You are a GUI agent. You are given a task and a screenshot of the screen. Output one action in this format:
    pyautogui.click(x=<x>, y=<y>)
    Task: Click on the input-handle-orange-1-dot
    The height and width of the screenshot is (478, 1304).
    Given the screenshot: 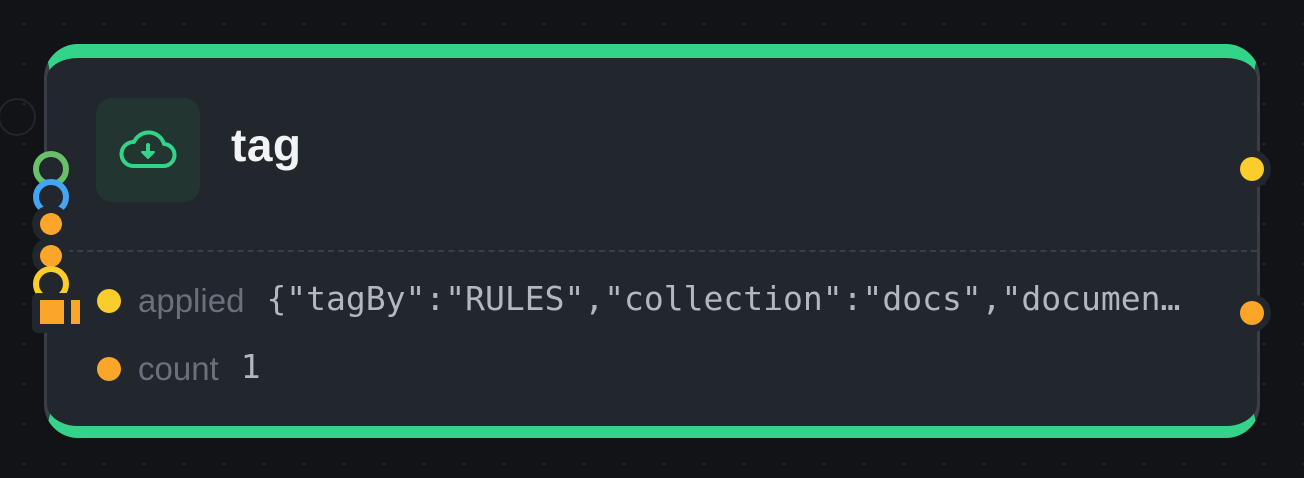 What is the action you would take?
    pyautogui.click(x=51, y=224)
    